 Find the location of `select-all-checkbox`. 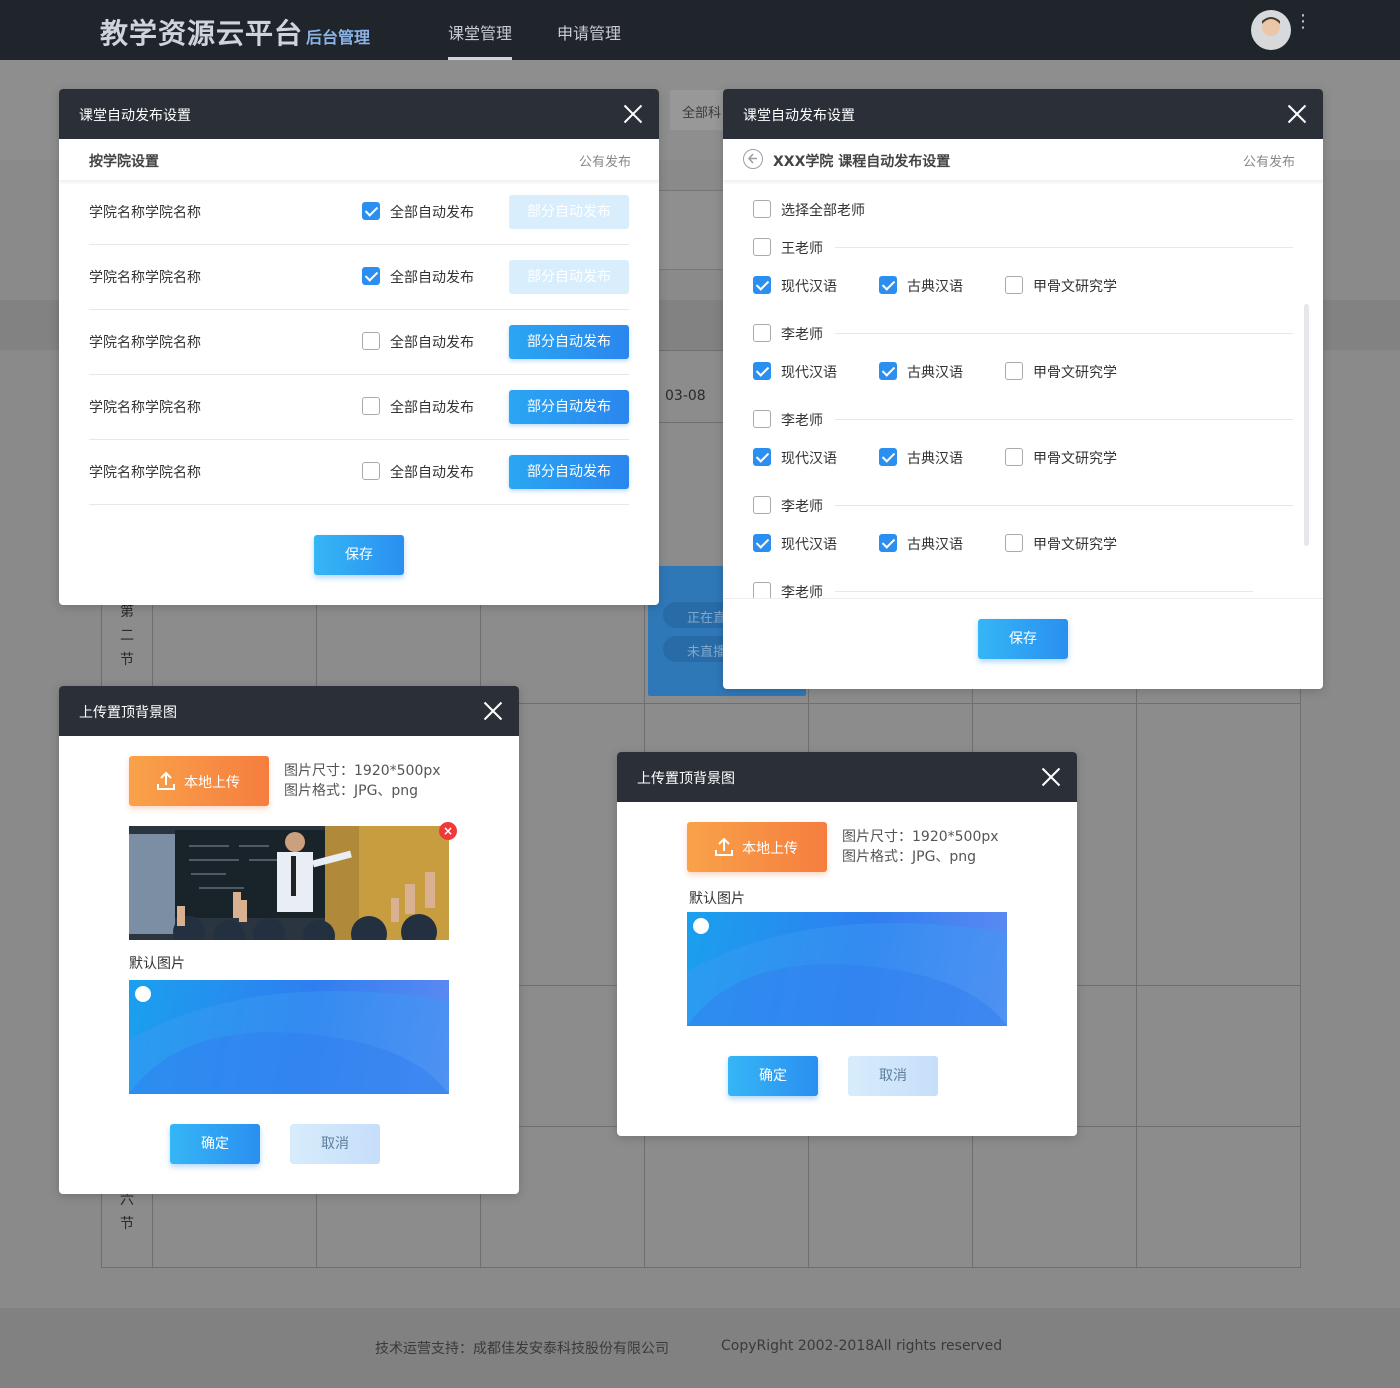

select-all-checkbox is located at coordinates (762, 209).